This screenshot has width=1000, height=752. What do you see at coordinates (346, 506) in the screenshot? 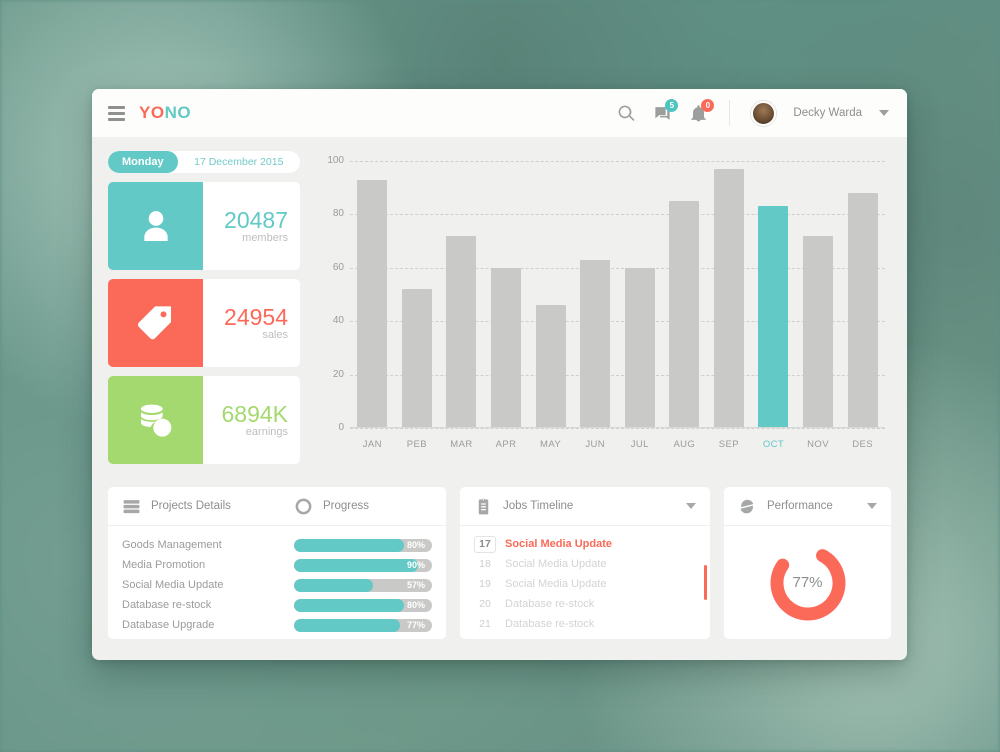
I see `progress-column-title: Progress` at bounding box center [346, 506].